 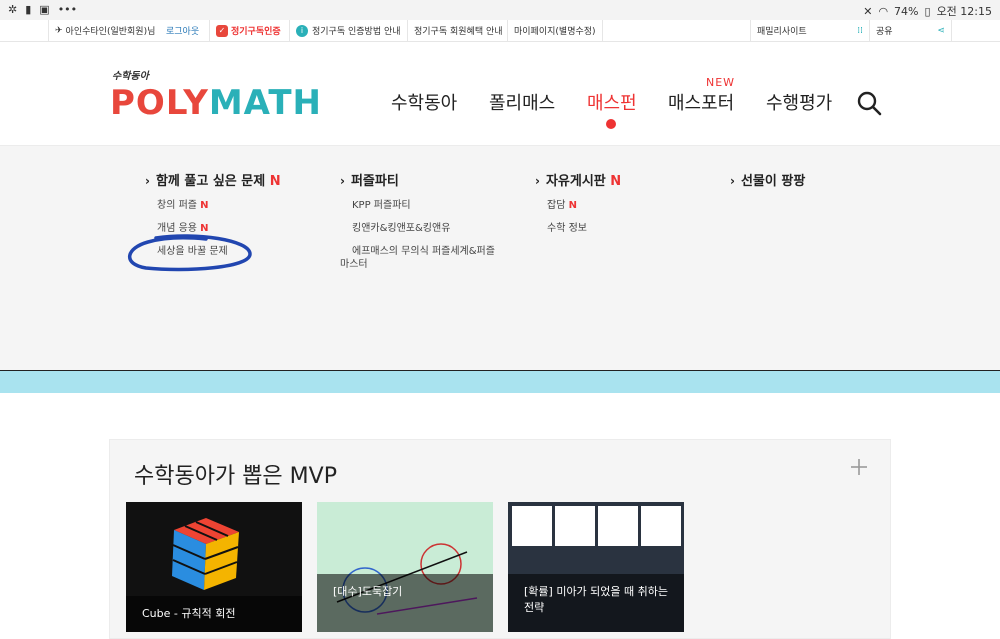 I want to click on trash-icon: ▮, so click(x=28, y=9).